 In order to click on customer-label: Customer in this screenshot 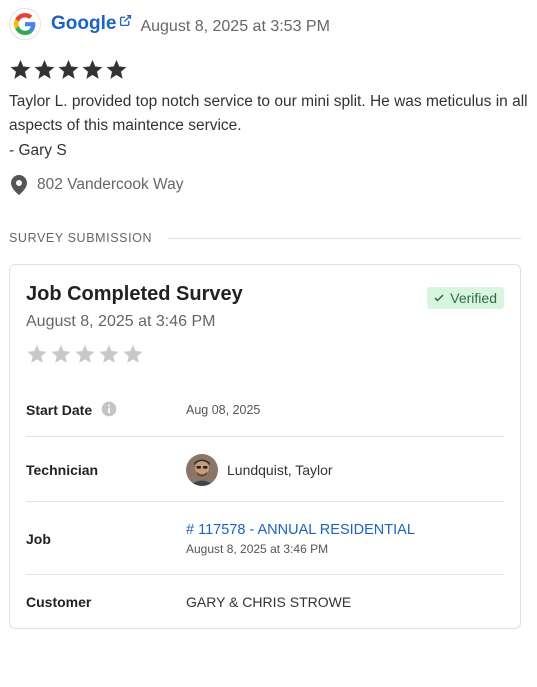, I will do `click(59, 602)`.